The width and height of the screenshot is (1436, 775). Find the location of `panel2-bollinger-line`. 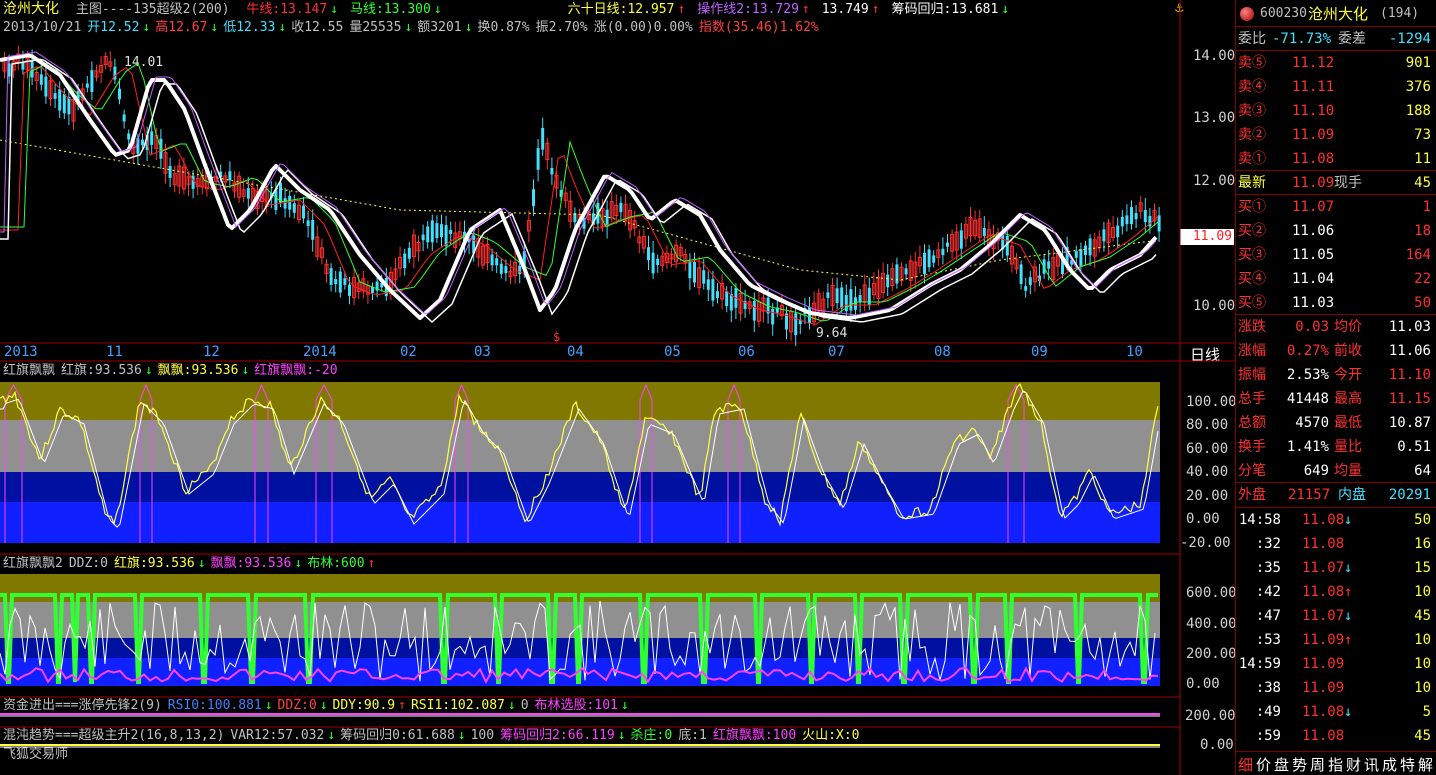

panel2-bollinger-line is located at coordinates (579, 638).